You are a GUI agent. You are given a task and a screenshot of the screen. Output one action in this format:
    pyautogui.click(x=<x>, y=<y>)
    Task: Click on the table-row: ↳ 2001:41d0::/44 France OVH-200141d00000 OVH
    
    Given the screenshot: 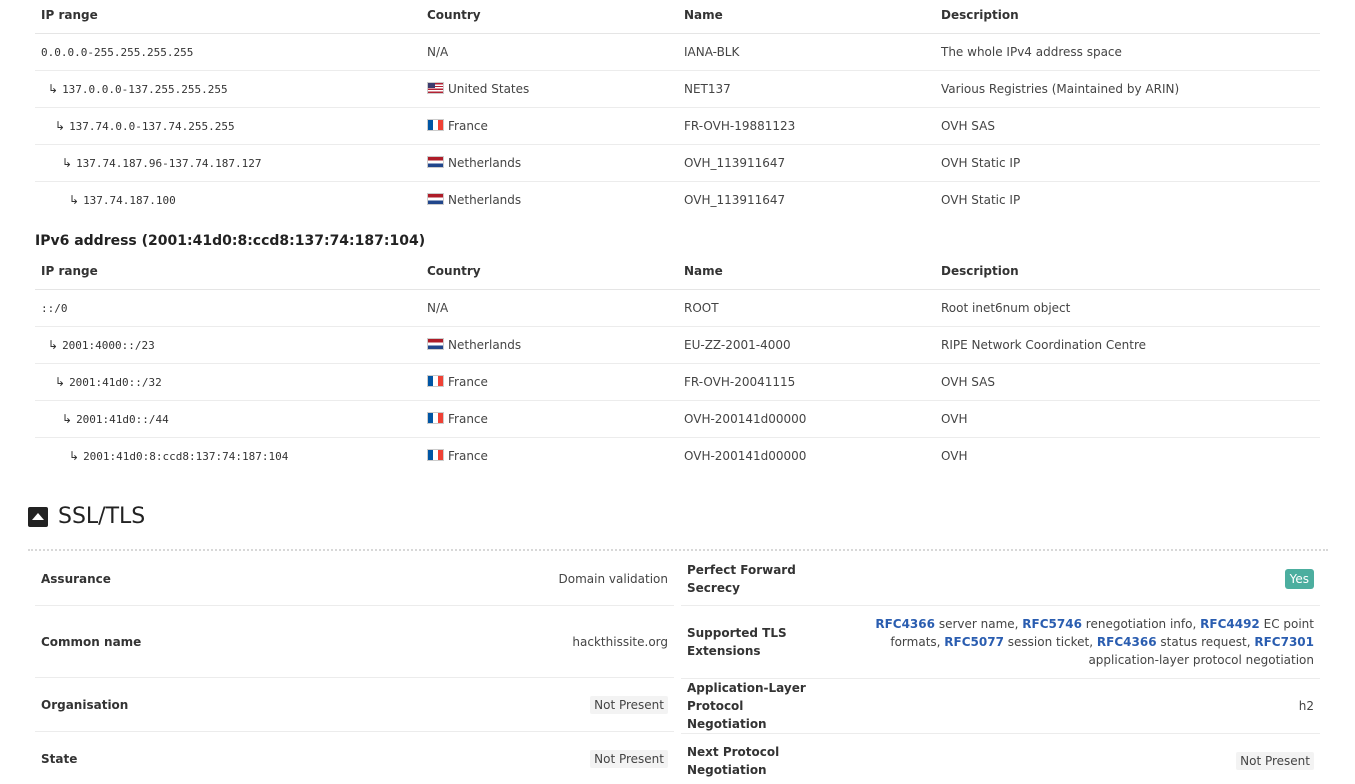 What is the action you would take?
    pyautogui.click(x=677, y=419)
    